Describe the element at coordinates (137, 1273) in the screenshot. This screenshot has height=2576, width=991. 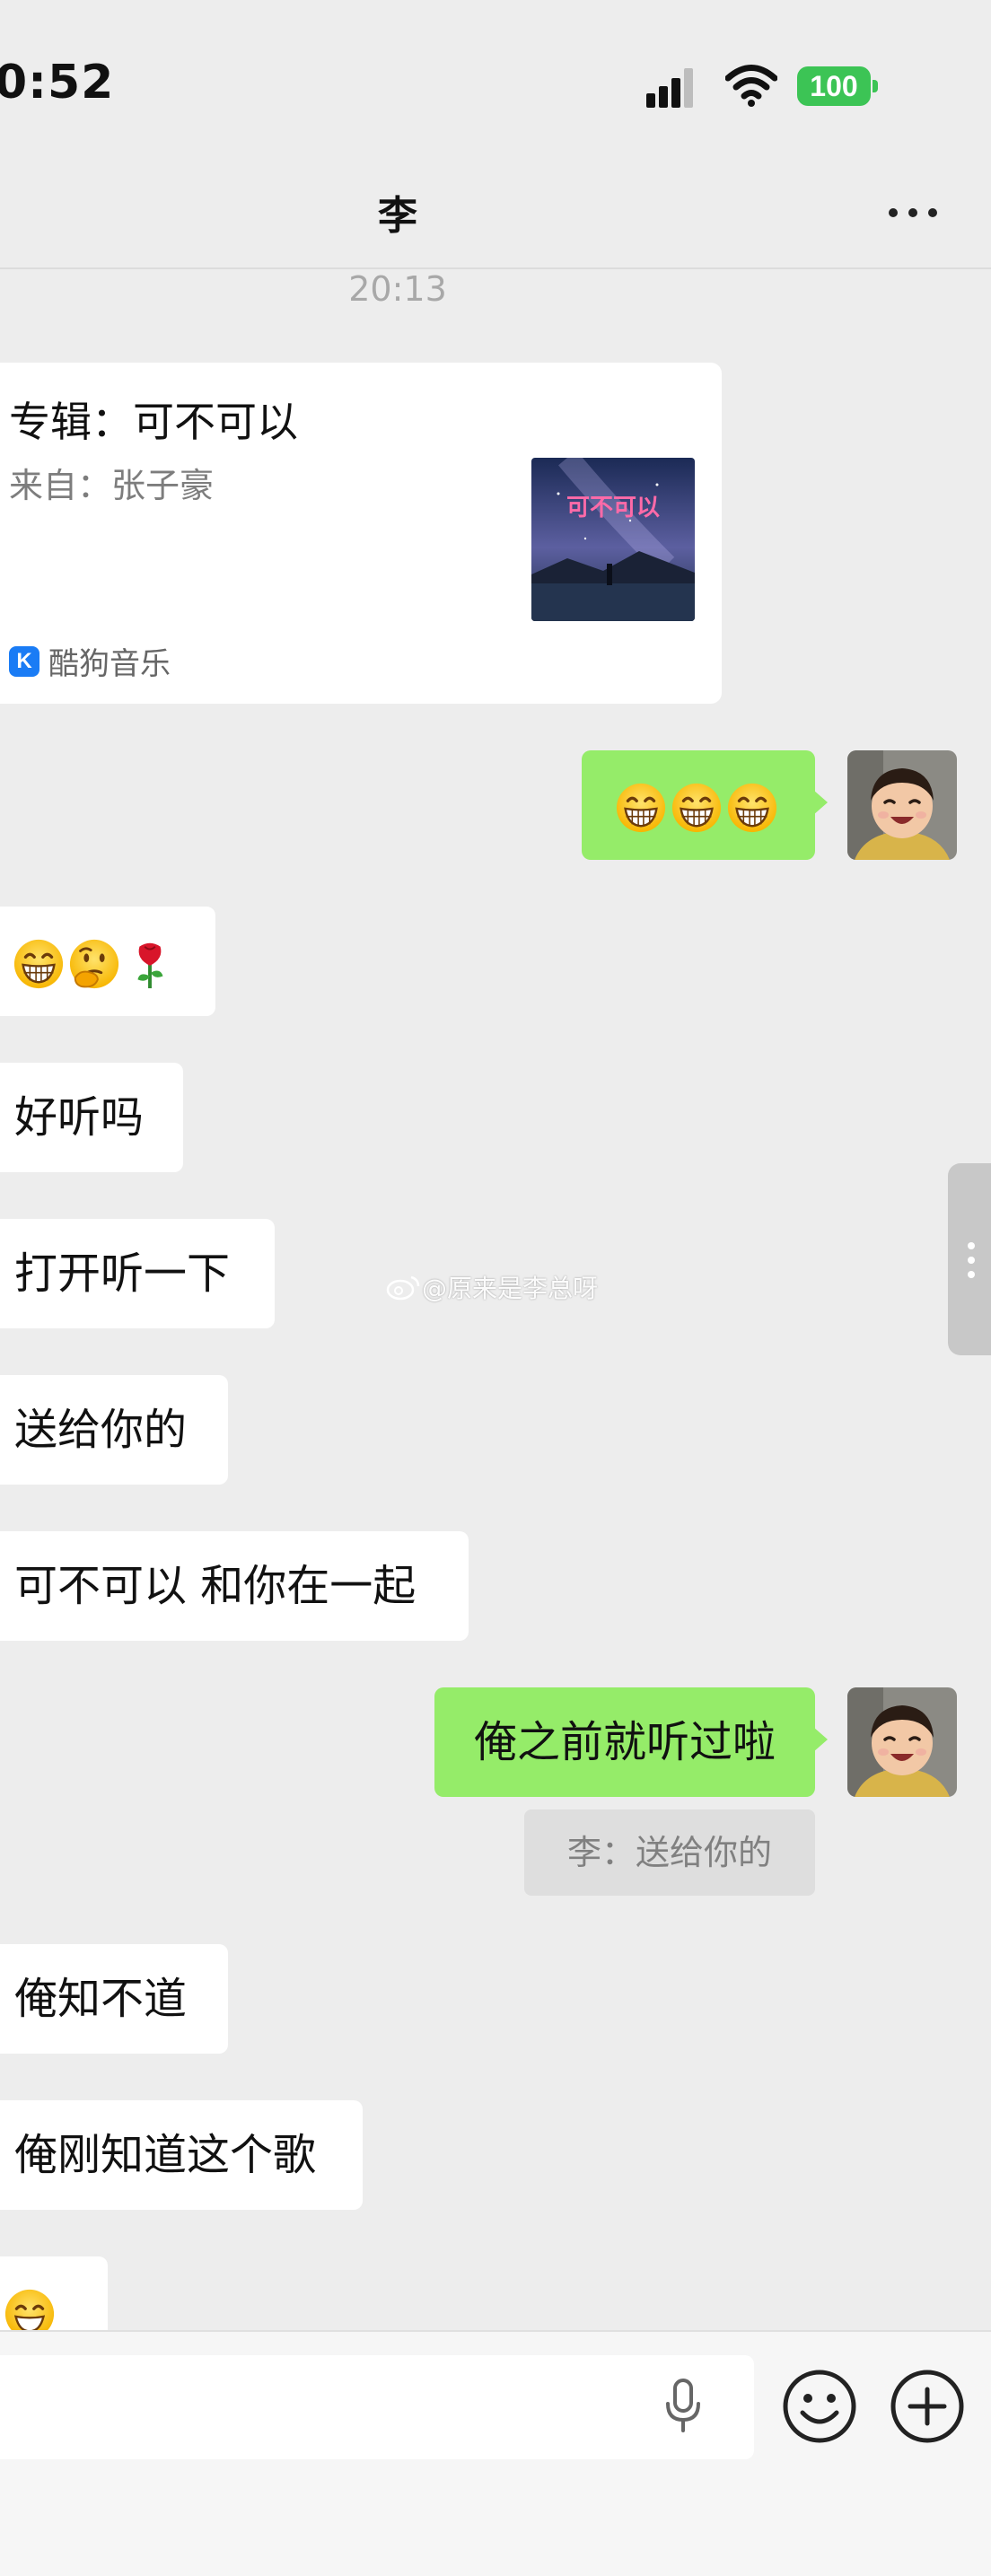
I see `received-message: 打开听一下` at that location.